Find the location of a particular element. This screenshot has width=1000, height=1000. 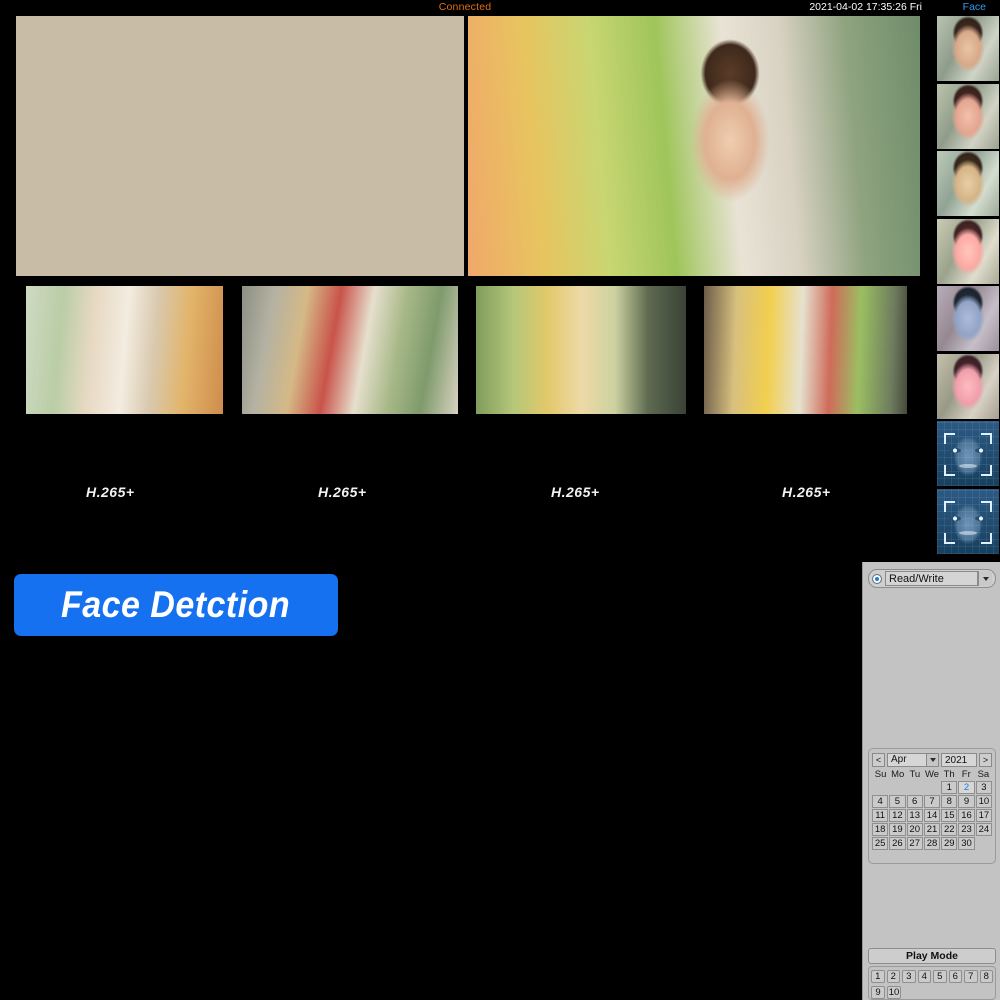

side-calendar-weekday: Su is located at coordinates (880, 774).